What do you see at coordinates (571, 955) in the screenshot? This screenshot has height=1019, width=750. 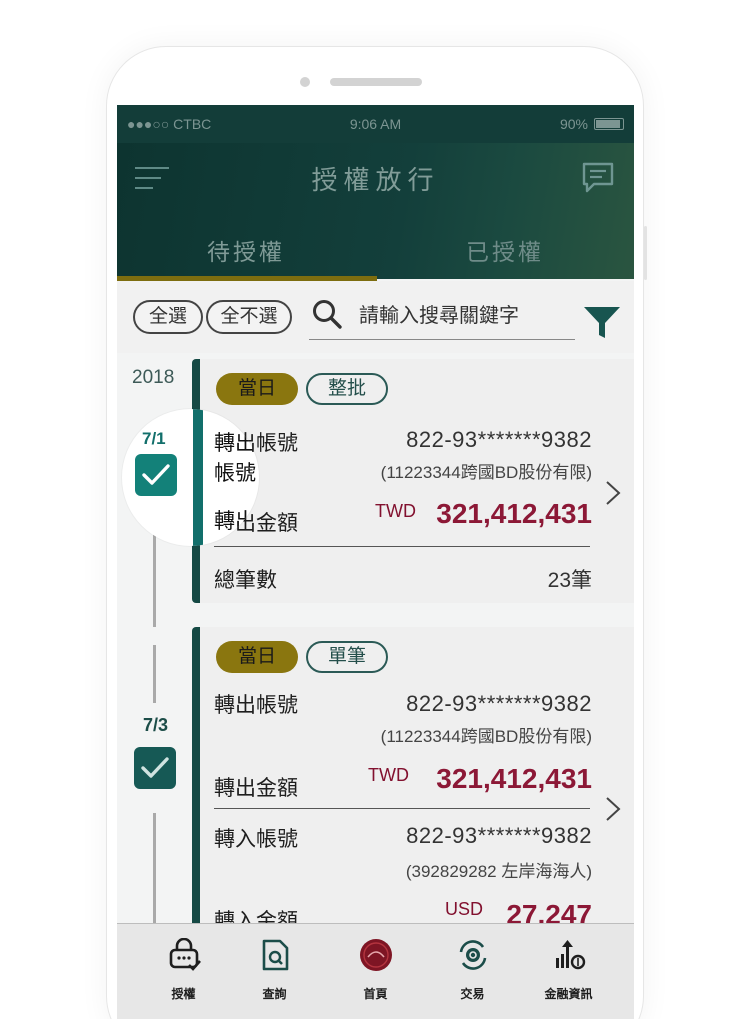 I see `finance-chart-icon` at bounding box center [571, 955].